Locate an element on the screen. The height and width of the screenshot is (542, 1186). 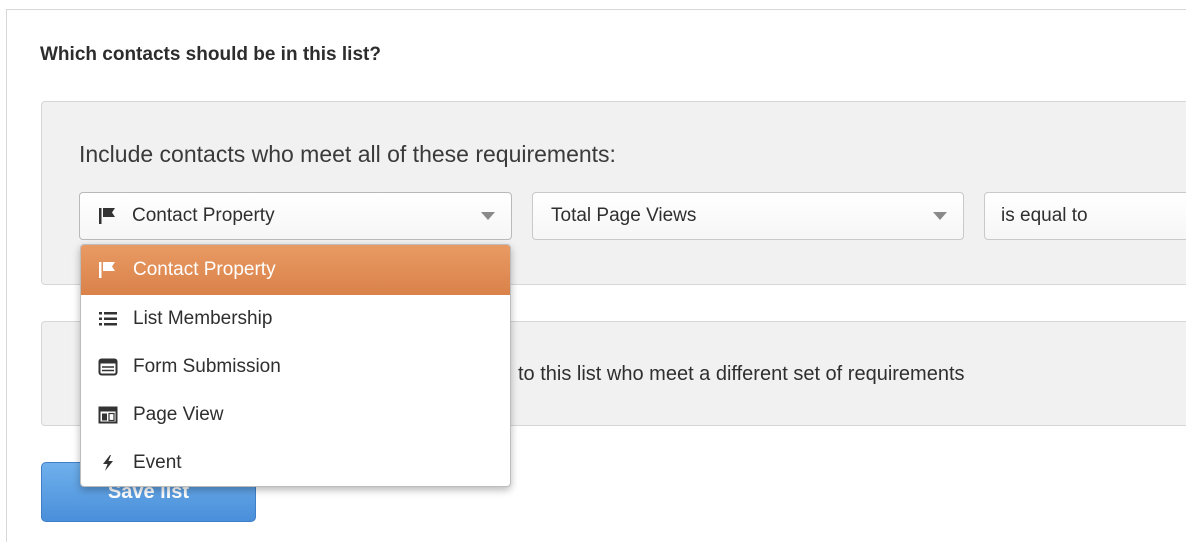
operator-select: is equal to is located at coordinates (1085, 216).